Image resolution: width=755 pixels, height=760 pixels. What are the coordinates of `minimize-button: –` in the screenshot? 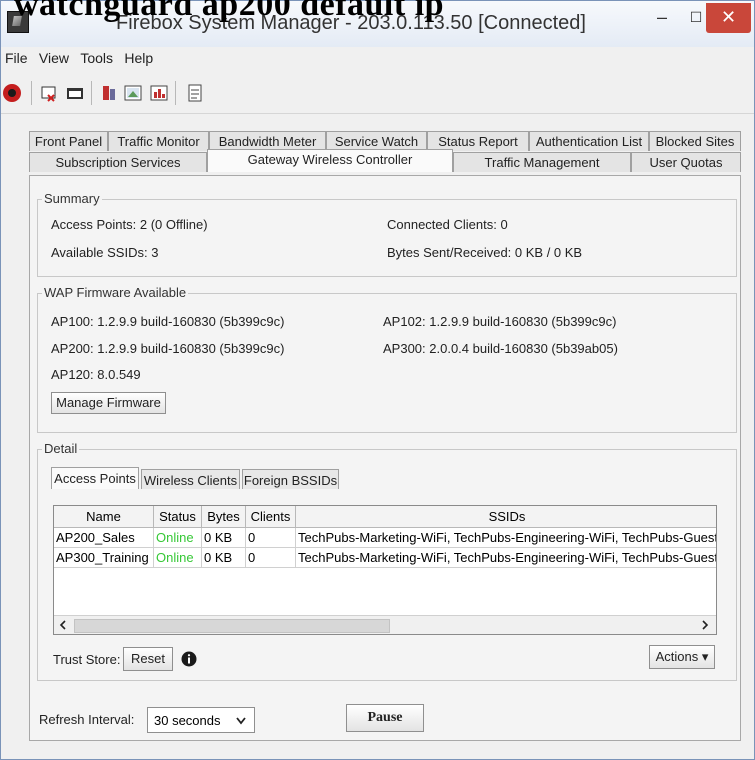 It's located at (662, 18).